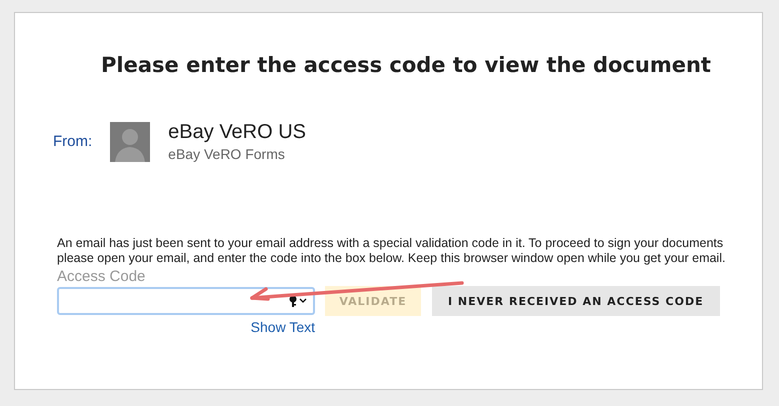  Describe the element at coordinates (72, 141) in the screenshot. I see `from-label: From:` at that location.